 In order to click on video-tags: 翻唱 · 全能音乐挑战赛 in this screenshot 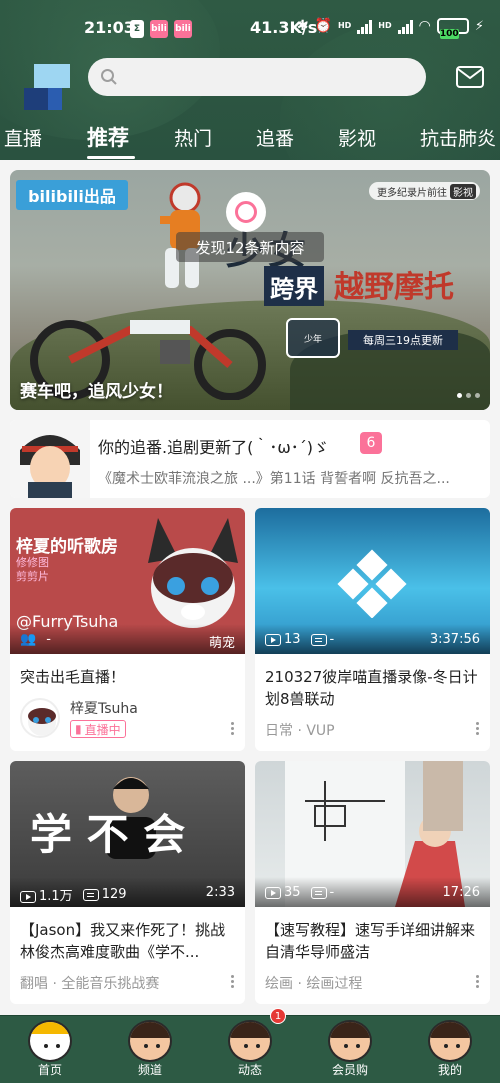, I will do `click(90, 984)`.